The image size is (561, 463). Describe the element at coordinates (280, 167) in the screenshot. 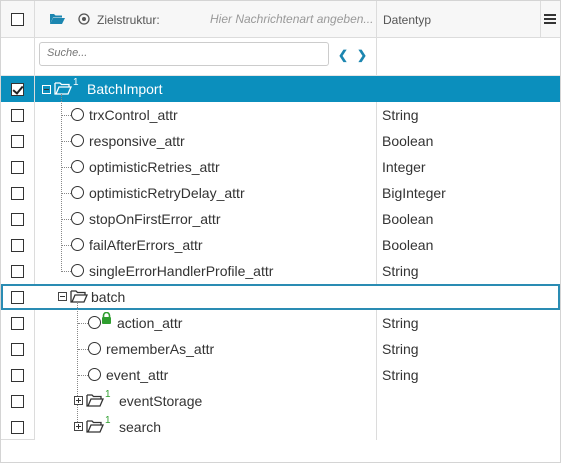

I see `tree-row: optimisticRetries_attr Integer` at that location.